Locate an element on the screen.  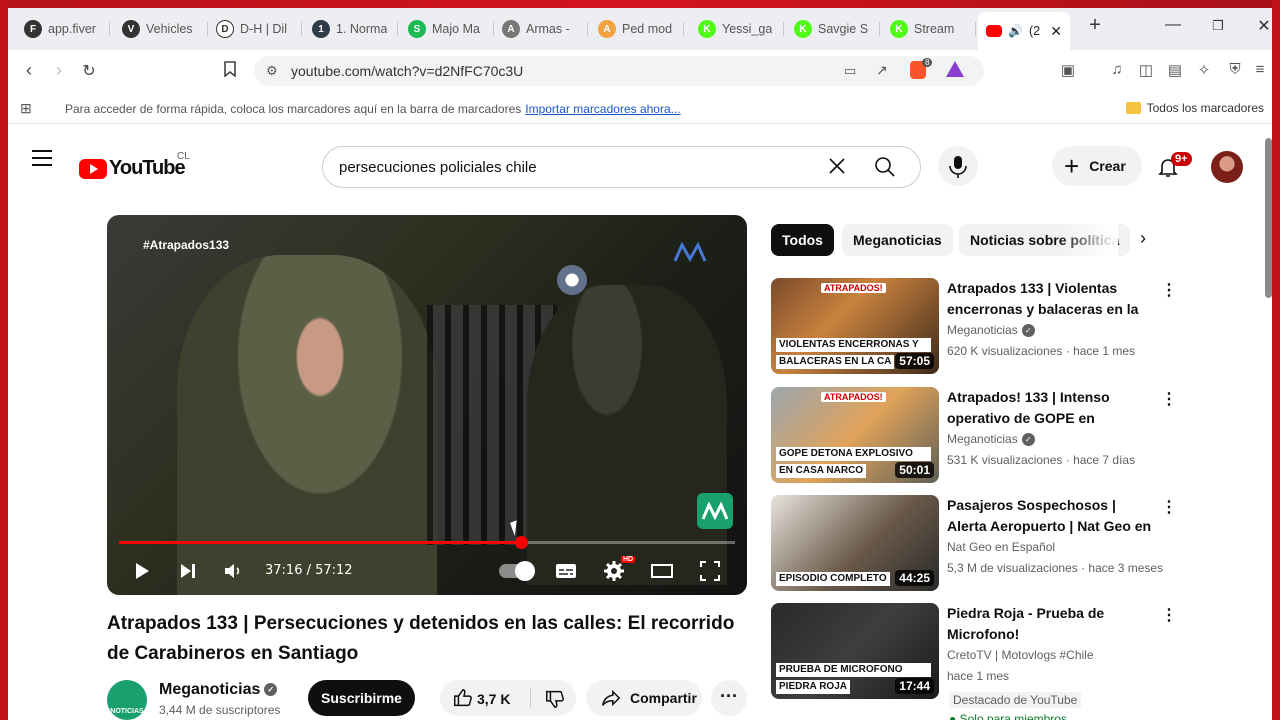
channel-name: Meganoticias ✓ is located at coordinates (218, 690).